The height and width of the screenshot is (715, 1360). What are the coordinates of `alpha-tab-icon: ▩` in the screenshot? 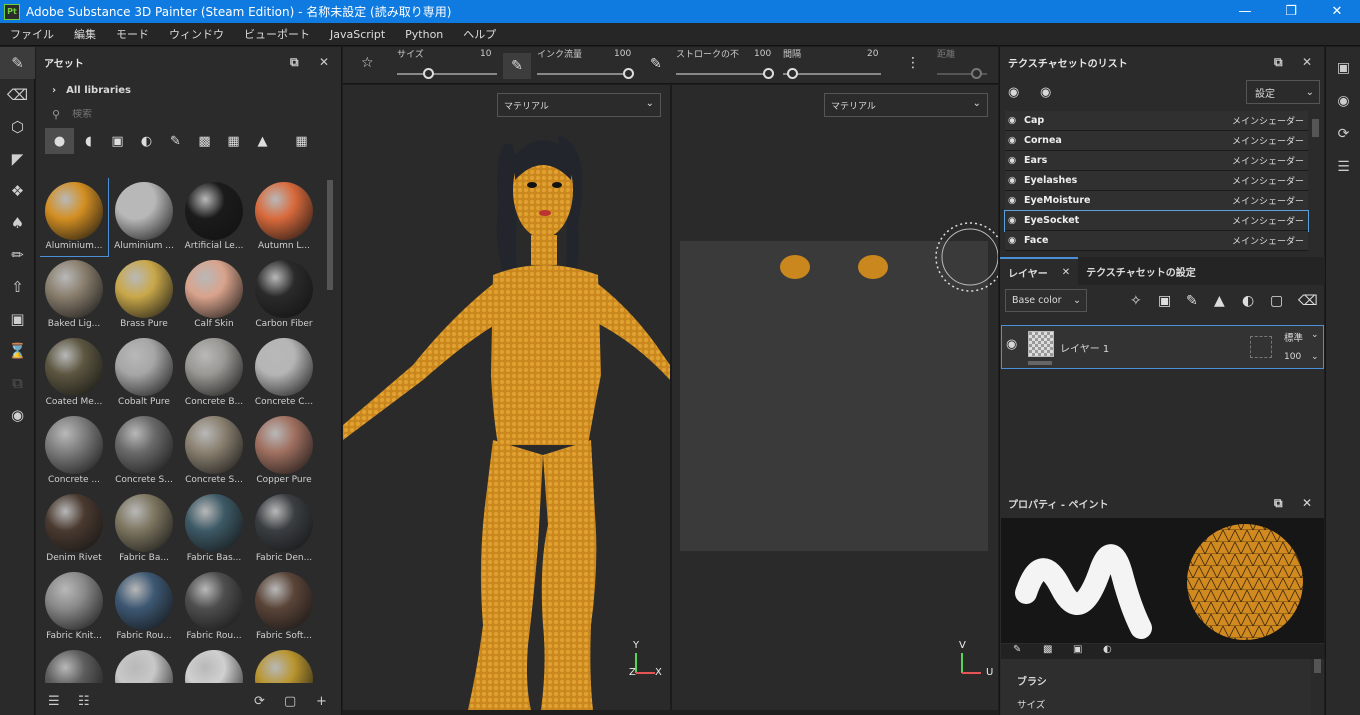 It's located at (1047, 649).